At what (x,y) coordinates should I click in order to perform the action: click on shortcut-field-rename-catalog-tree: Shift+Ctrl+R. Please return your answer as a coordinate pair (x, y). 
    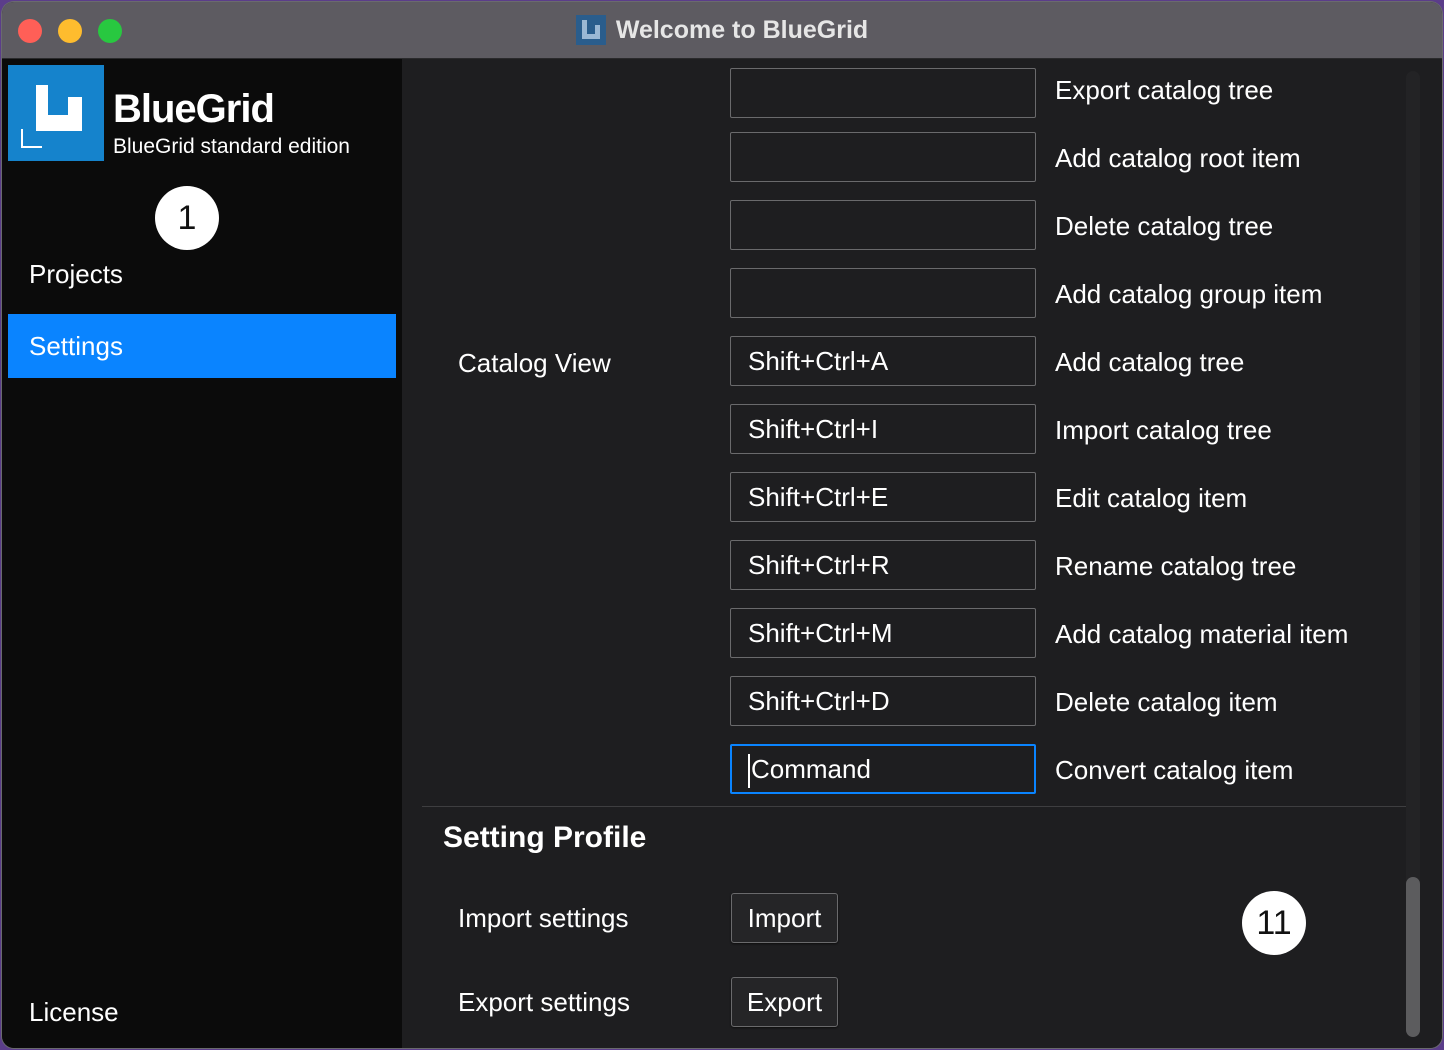
    Looking at the image, I should click on (883, 565).